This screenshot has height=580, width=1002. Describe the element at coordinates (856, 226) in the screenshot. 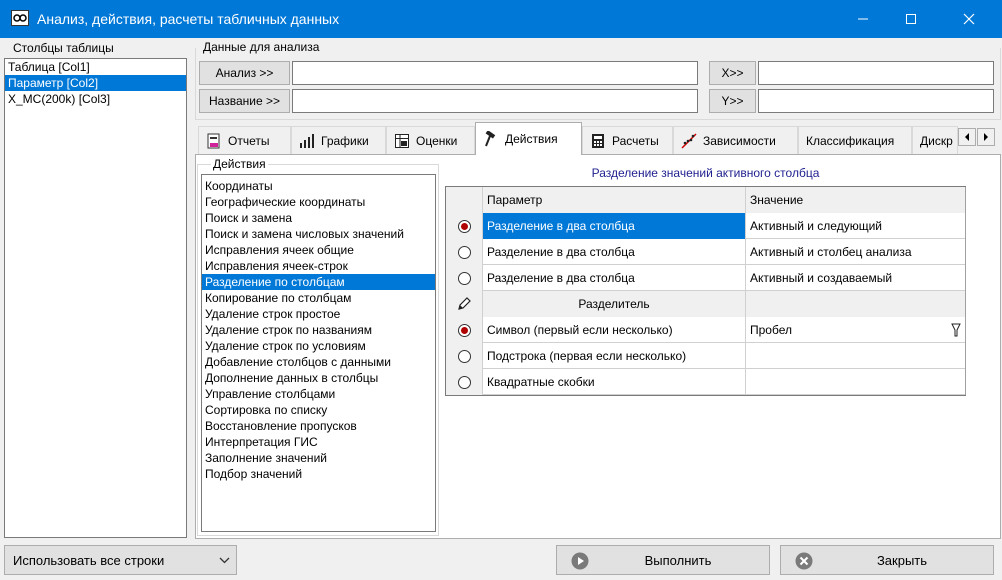

I see `value-cell: Активный и следующий` at that location.